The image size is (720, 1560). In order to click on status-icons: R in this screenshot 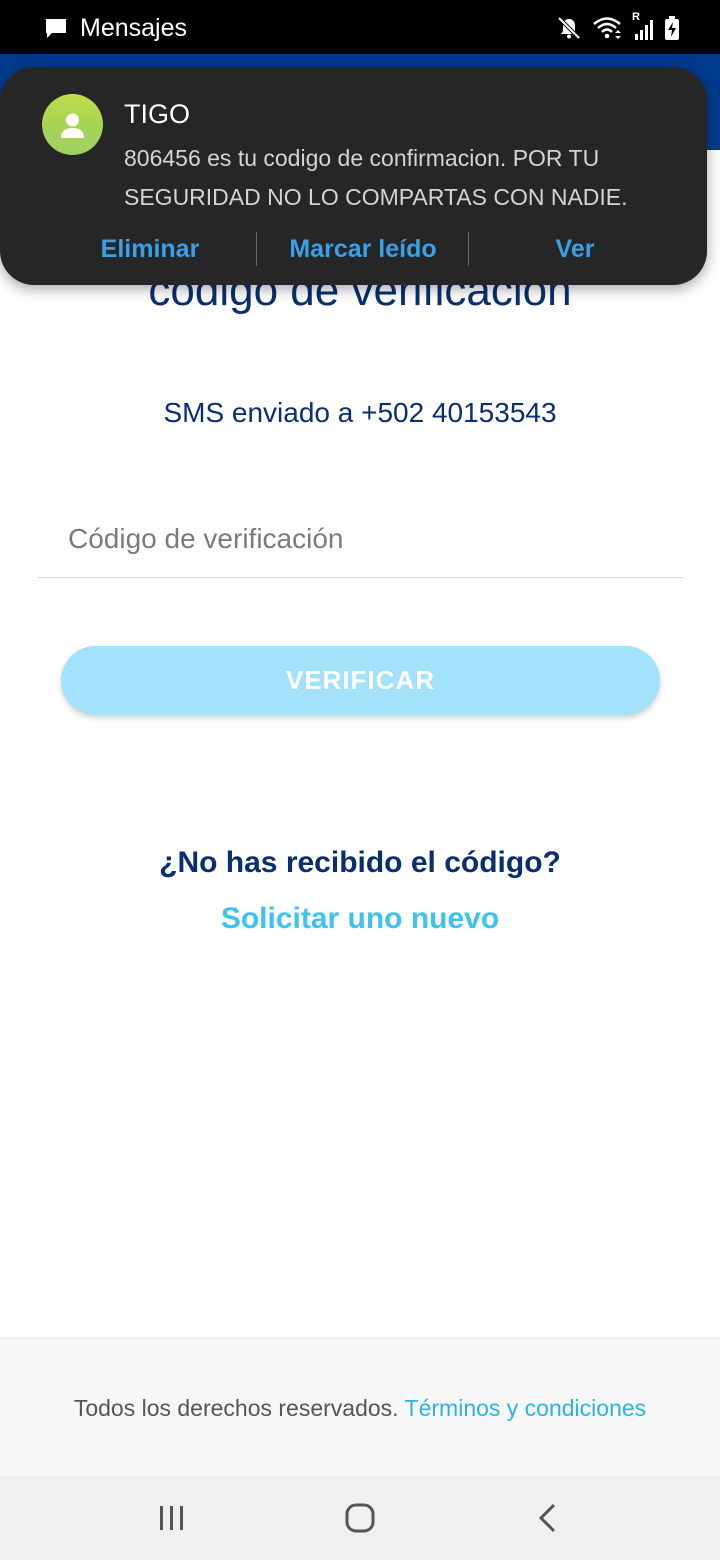, I will do `click(618, 26)`.